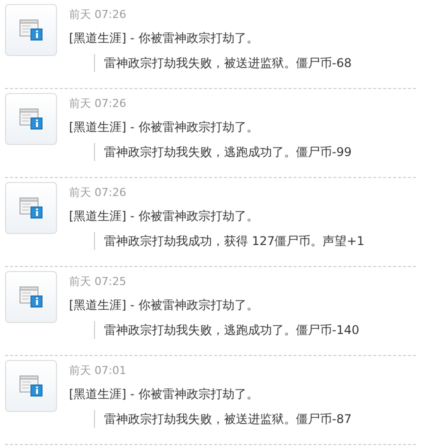 This screenshot has height=446, width=421. Describe the element at coordinates (223, 152) in the screenshot. I see `entry-detail: 雷神政宗打劫我失败，逃跑成功了。僵尸币-99` at that location.